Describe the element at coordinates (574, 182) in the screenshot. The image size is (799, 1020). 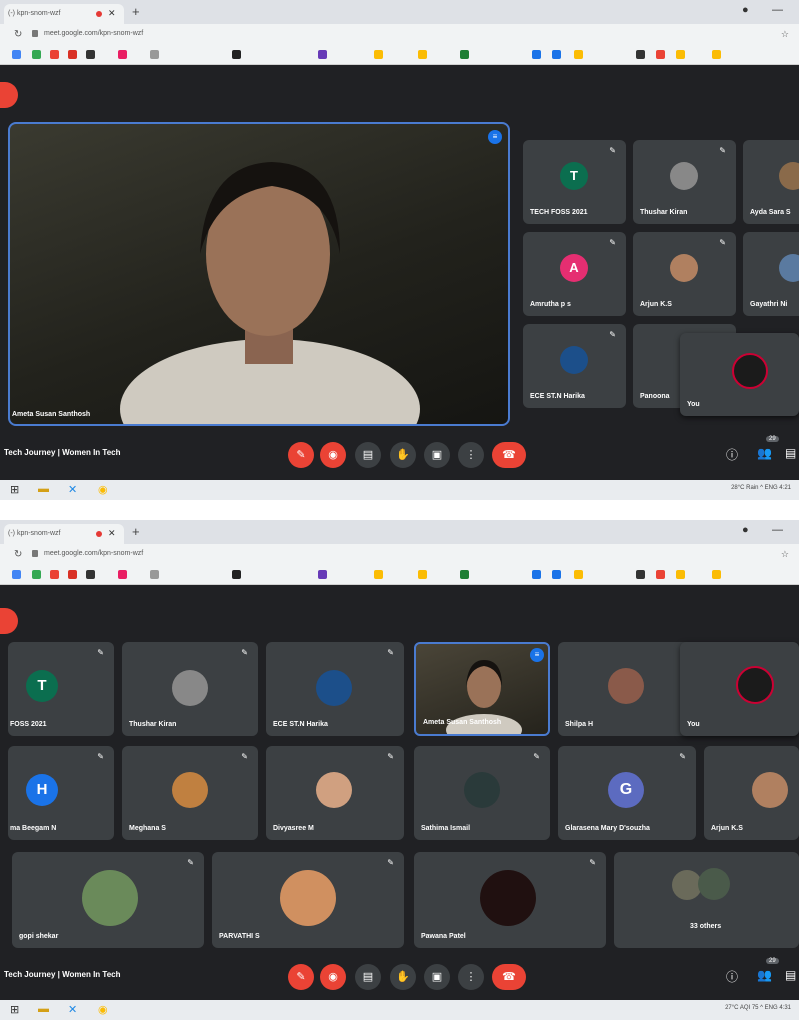
I see `participant-tile: ✎ T TECH FOSS 2021` at that location.